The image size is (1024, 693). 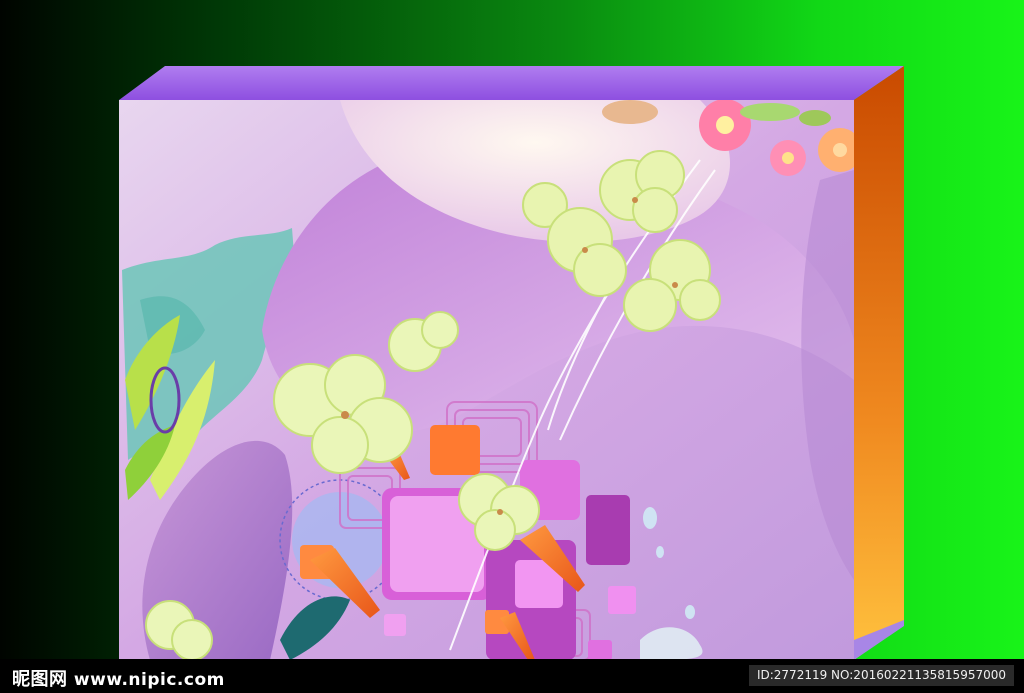 What do you see at coordinates (40, 679) in the screenshot?
I see `brand-name: 昵图网` at bounding box center [40, 679].